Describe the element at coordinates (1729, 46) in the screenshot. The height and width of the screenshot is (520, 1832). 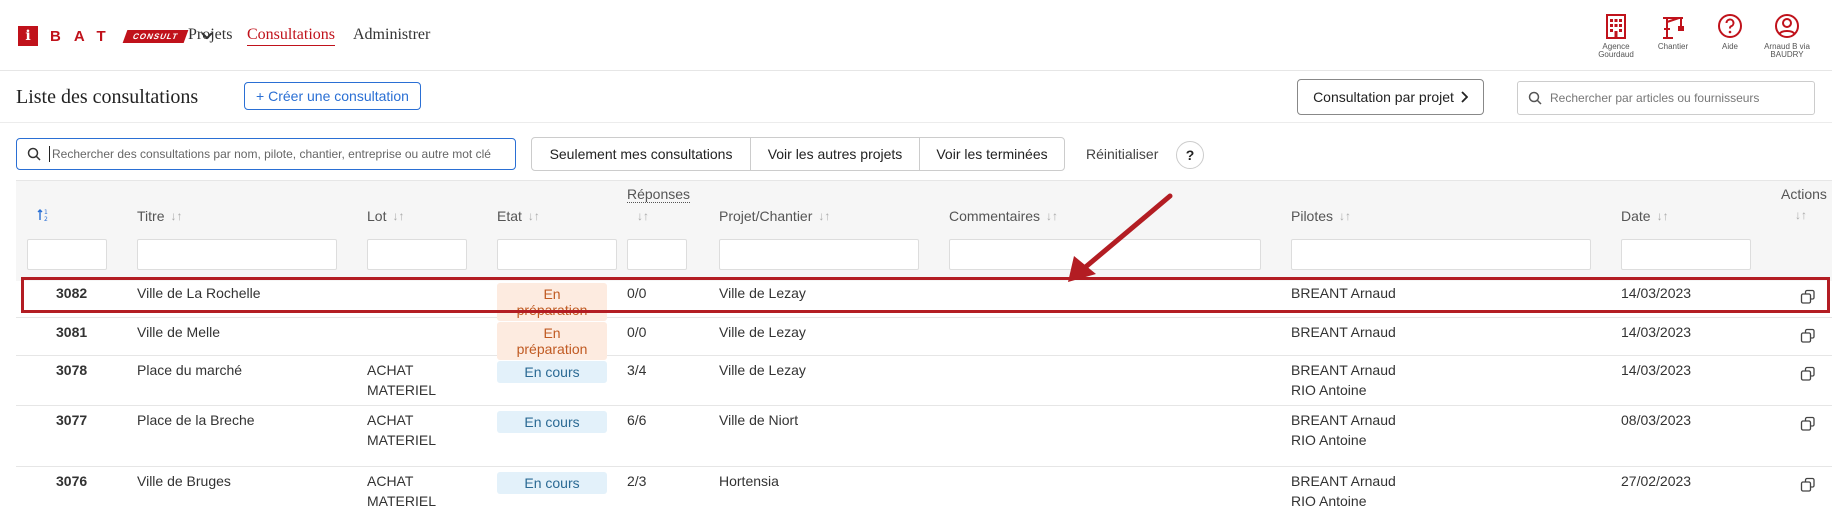
I see `help-label: Aide` at that location.